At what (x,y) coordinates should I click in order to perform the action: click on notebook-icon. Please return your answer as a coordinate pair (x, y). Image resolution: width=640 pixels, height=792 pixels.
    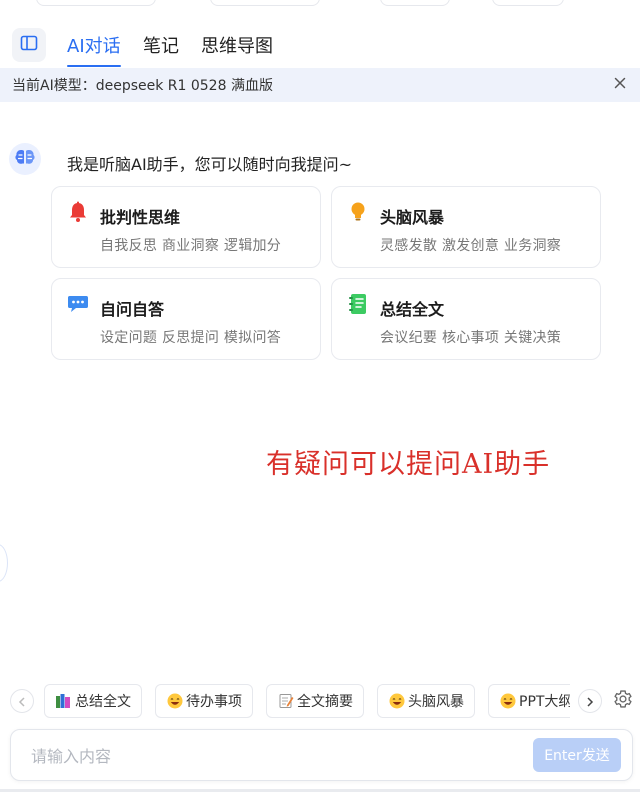
    Looking at the image, I should click on (358, 304).